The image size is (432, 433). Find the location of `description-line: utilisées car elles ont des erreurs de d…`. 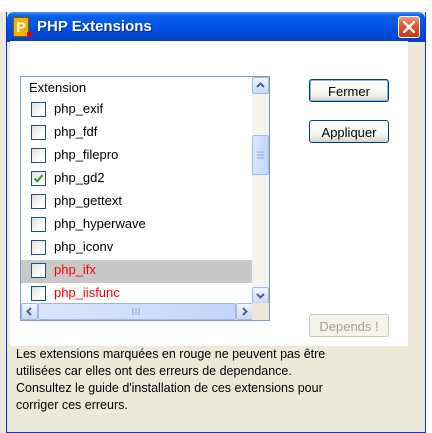

description-line: utilisées car elles ont des erreurs de d… is located at coordinates (154, 371).